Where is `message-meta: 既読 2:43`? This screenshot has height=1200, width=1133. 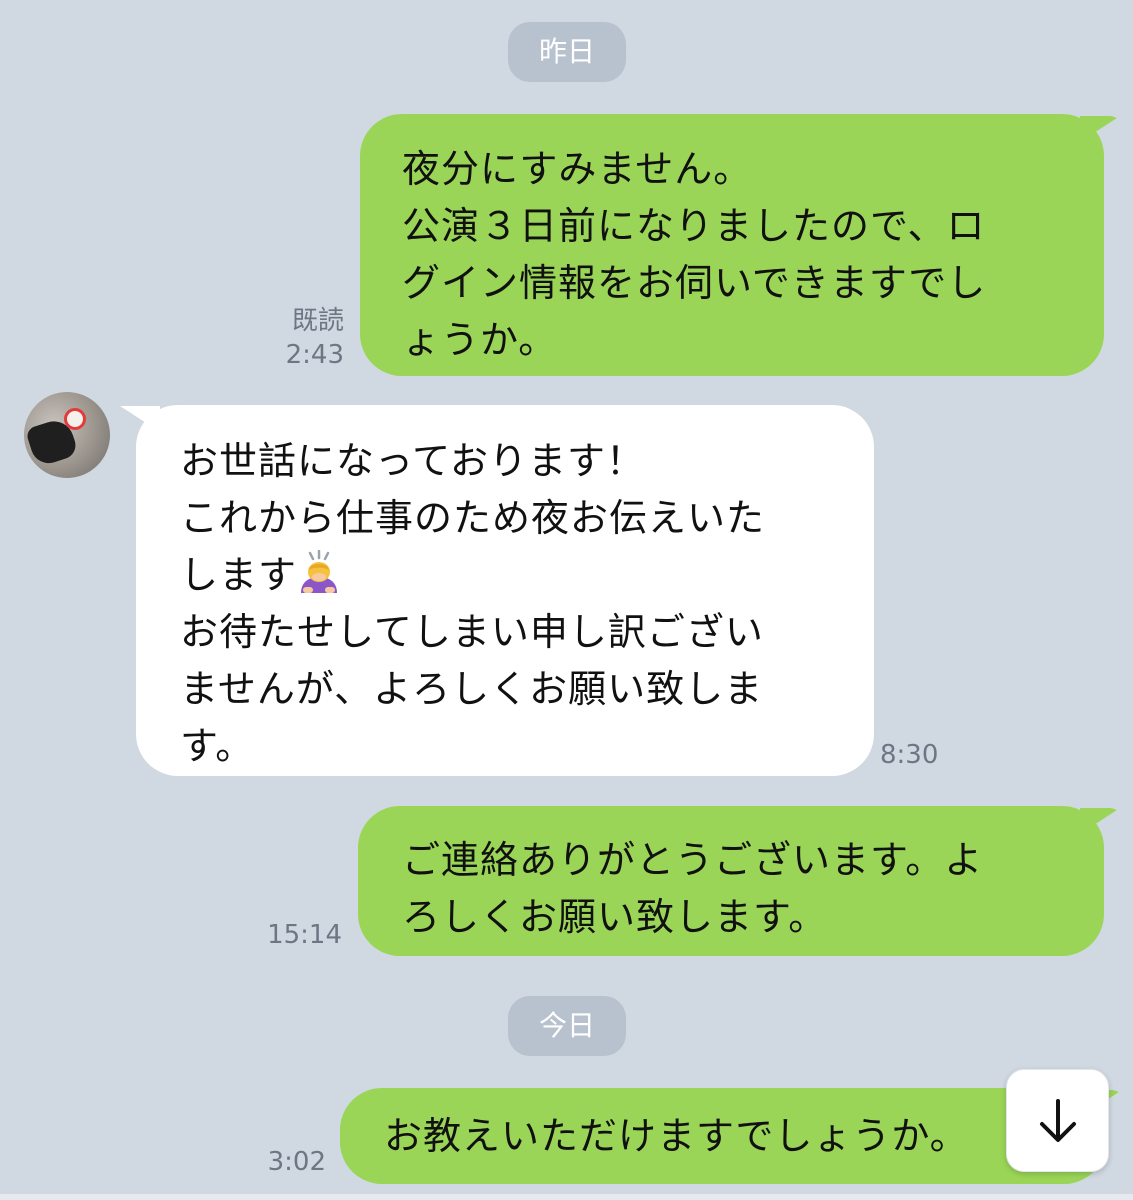 message-meta: 既読 2:43 is located at coordinates (297, 338).